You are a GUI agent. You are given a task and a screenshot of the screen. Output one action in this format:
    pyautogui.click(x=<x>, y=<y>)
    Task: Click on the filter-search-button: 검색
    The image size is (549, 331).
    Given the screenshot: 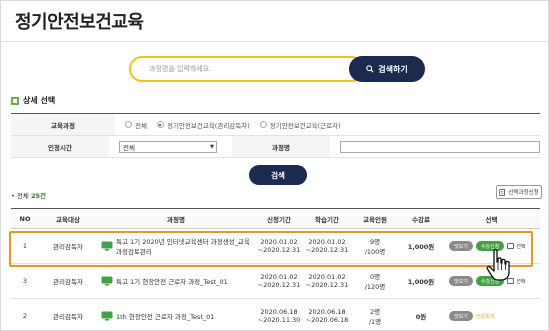 What is the action you would take?
    pyautogui.click(x=278, y=175)
    